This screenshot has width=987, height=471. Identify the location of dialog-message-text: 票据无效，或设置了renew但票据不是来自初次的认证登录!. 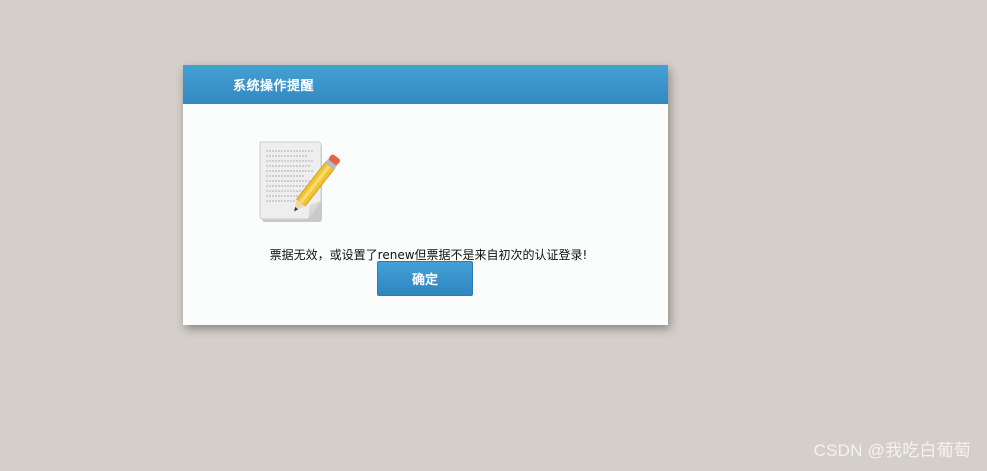
(428, 255).